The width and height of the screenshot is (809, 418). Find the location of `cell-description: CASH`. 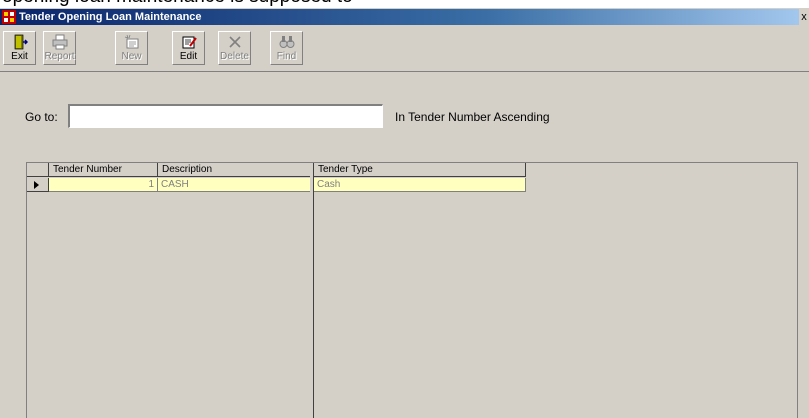

cell-description: CASH is located at coordinates (234, 185).